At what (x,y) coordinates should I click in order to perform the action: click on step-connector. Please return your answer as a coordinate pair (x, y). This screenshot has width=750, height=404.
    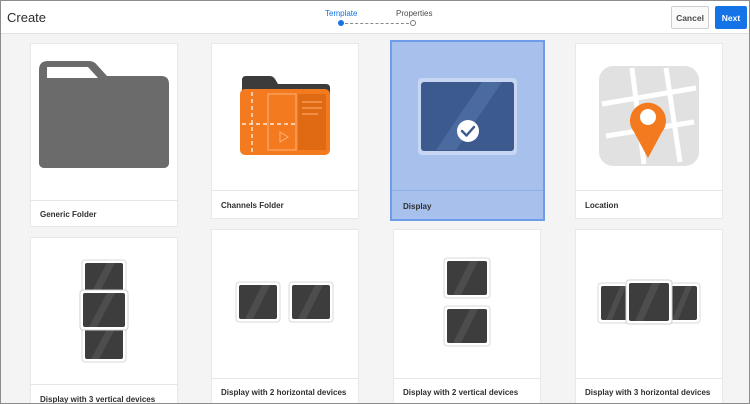
    Looking at the image, I should click on (377, 23).